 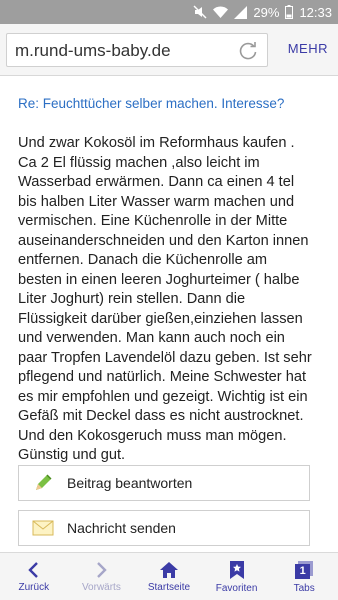 I want to click on chevron-left-icon, so click(x=34, y=570).